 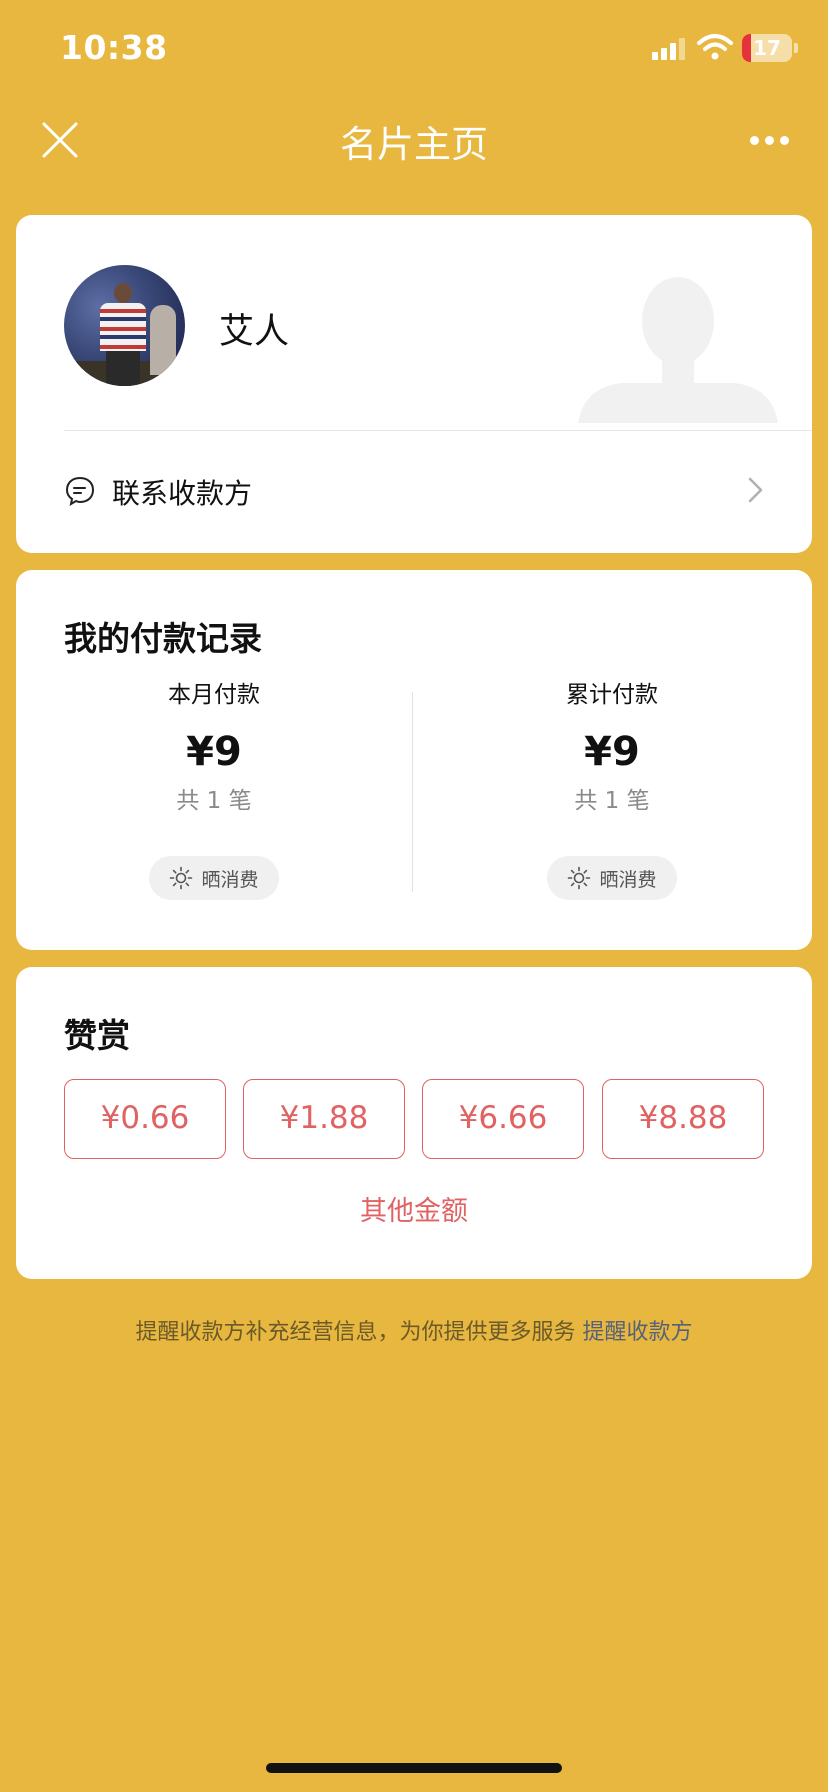 I want to click on battery-level: 17, so click(x=767, y=48).